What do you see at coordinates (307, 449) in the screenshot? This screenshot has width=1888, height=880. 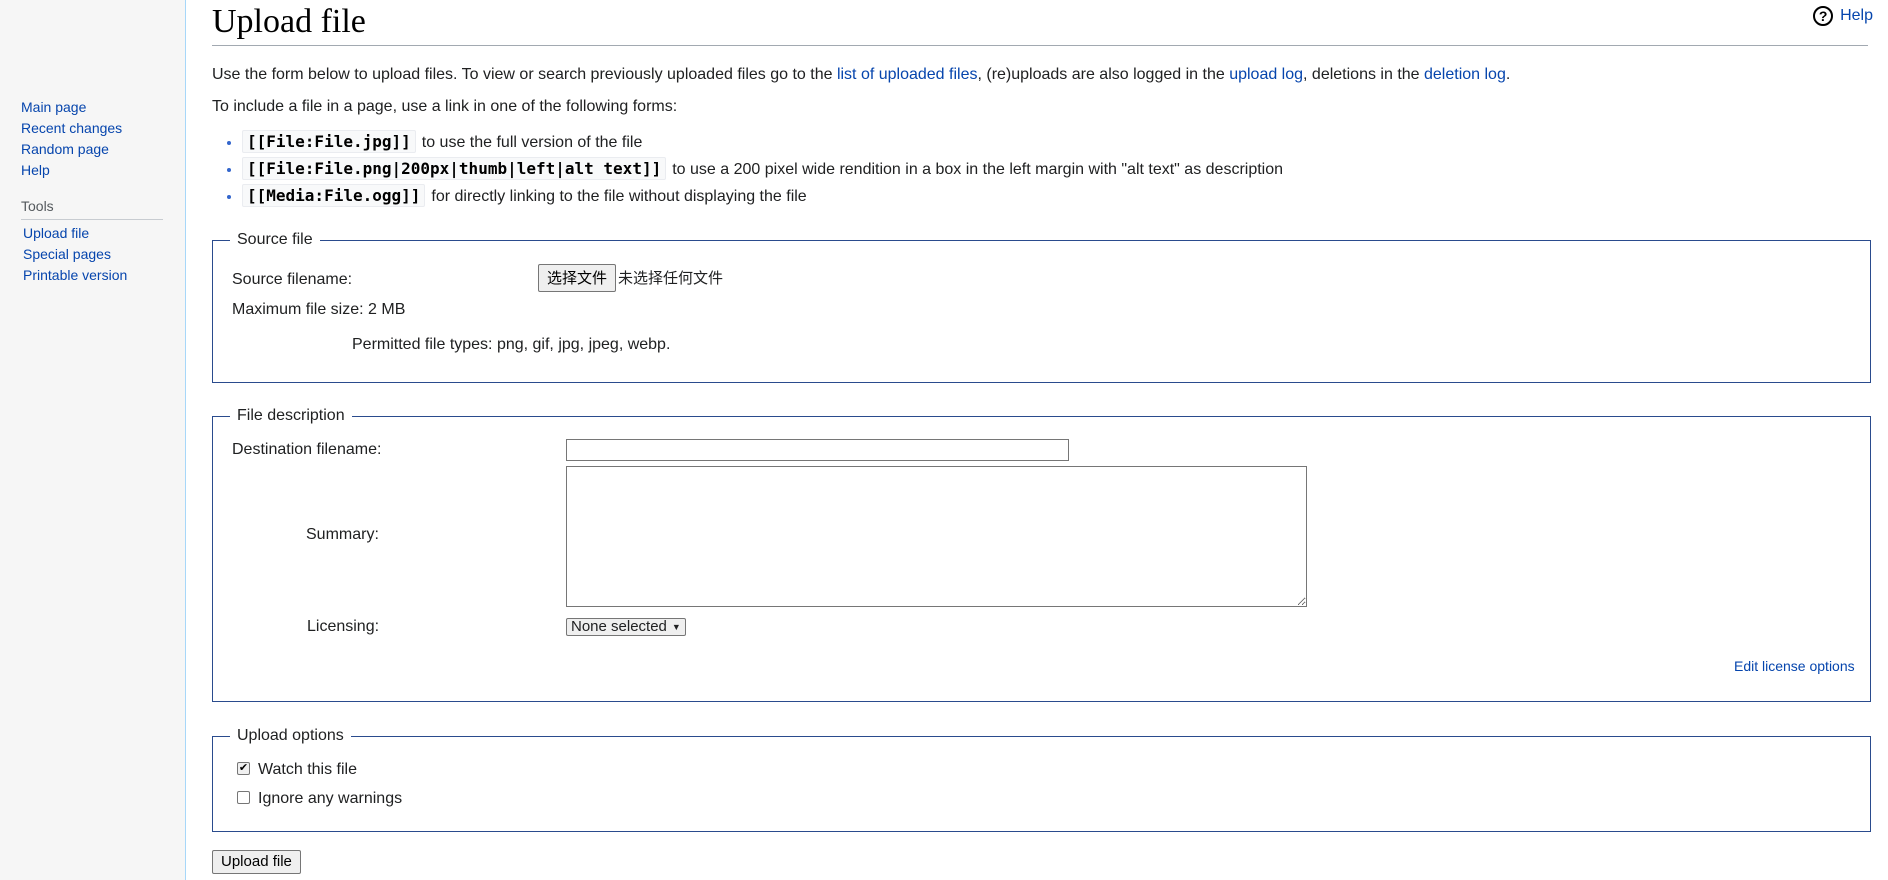 I see `destination-filename-label: Destination filename:` at bounding box center [307, 449].